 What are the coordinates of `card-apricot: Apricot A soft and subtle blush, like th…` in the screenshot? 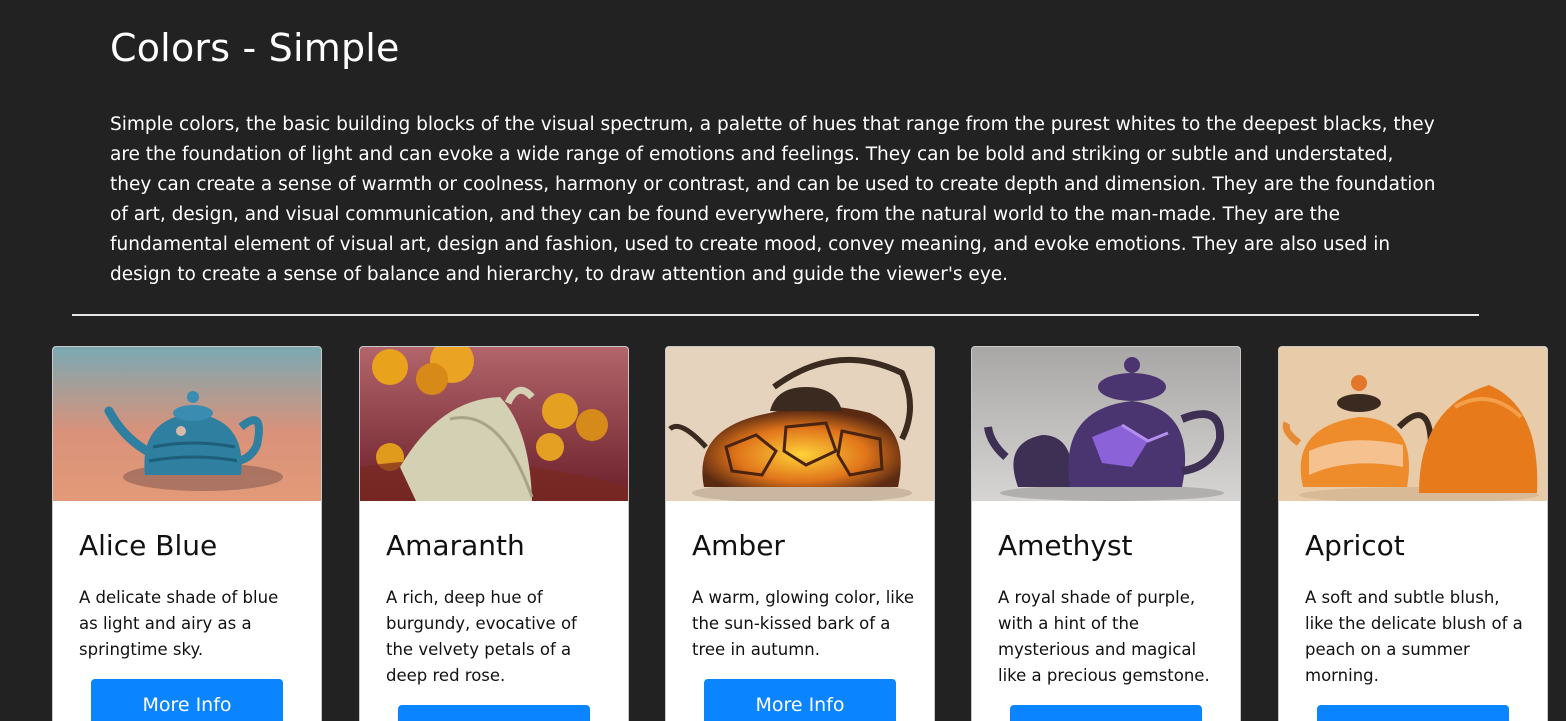 It's located at (1413, 533).